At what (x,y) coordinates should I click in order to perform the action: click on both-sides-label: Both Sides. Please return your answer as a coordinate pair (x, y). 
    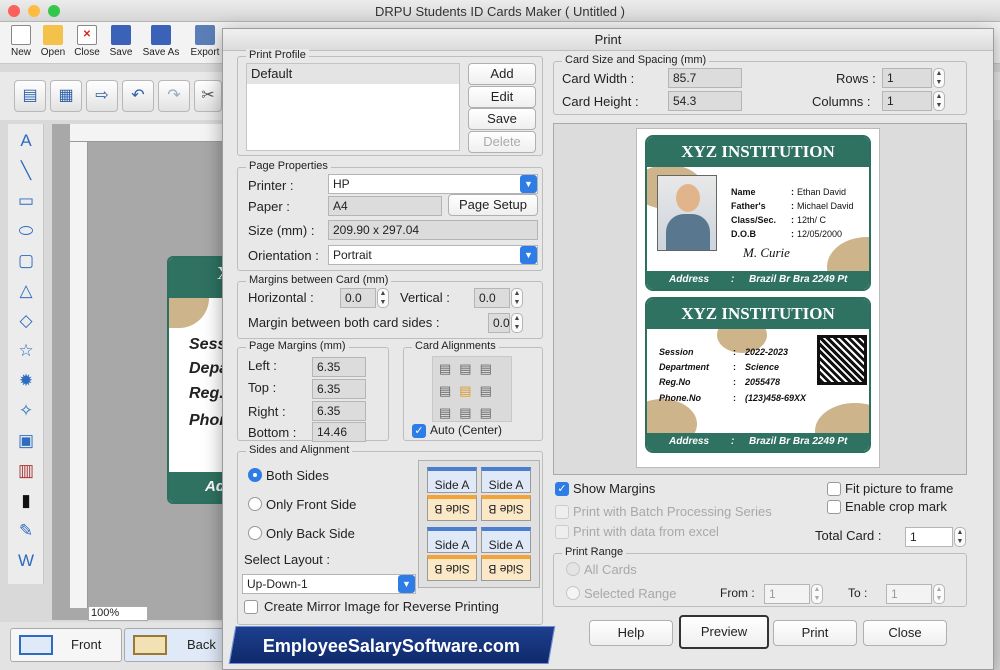
    Looking at the image, I should click on (297, 475).